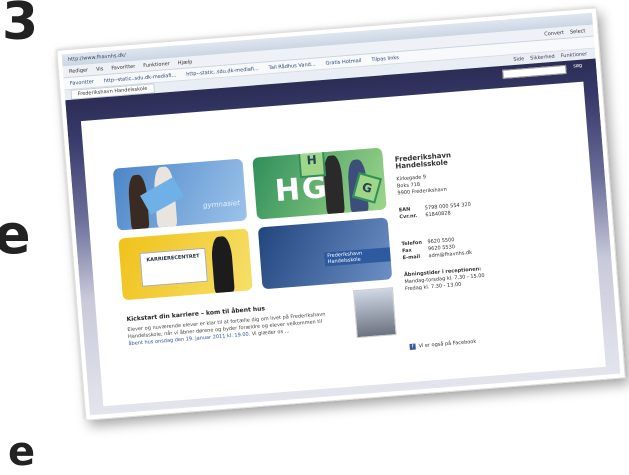 This screenshot has width=629, height=475. What do you see at coordinates (180, 194) in the screenshot?
I see `tile-gymnasiet: gymnasiet` at bounding box center [180, 194].